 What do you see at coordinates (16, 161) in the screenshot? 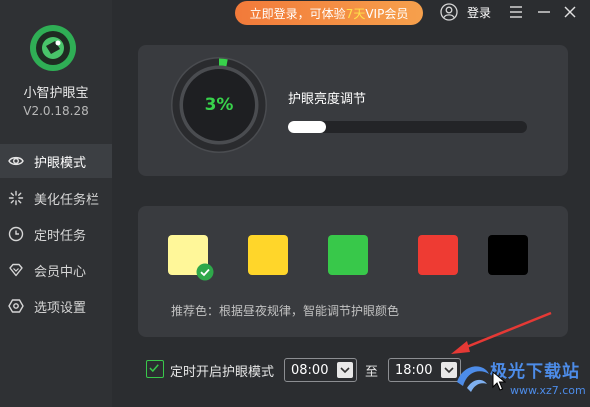
I see `eye-icon` at bounding box center [16, 161].